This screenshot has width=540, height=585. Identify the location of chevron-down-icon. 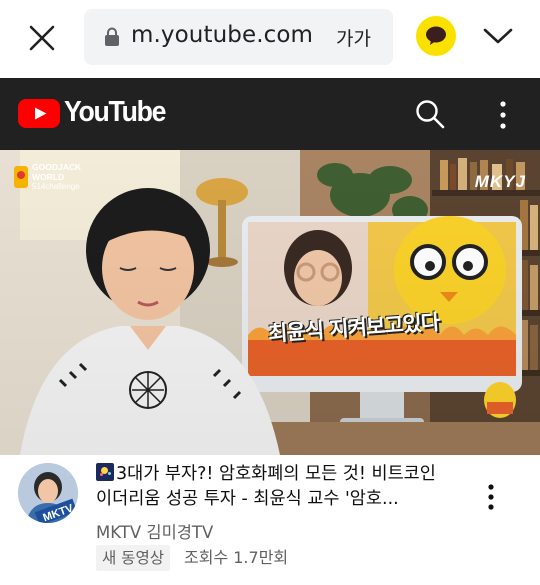
(498, 36).